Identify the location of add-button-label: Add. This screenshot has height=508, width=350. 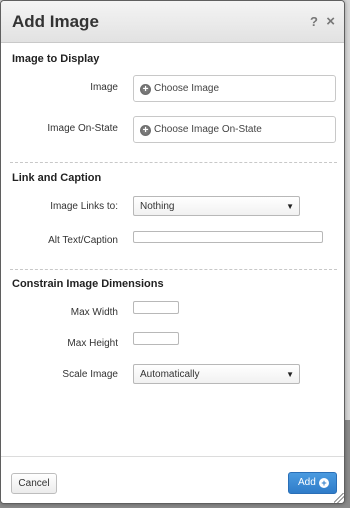
(307, 482).